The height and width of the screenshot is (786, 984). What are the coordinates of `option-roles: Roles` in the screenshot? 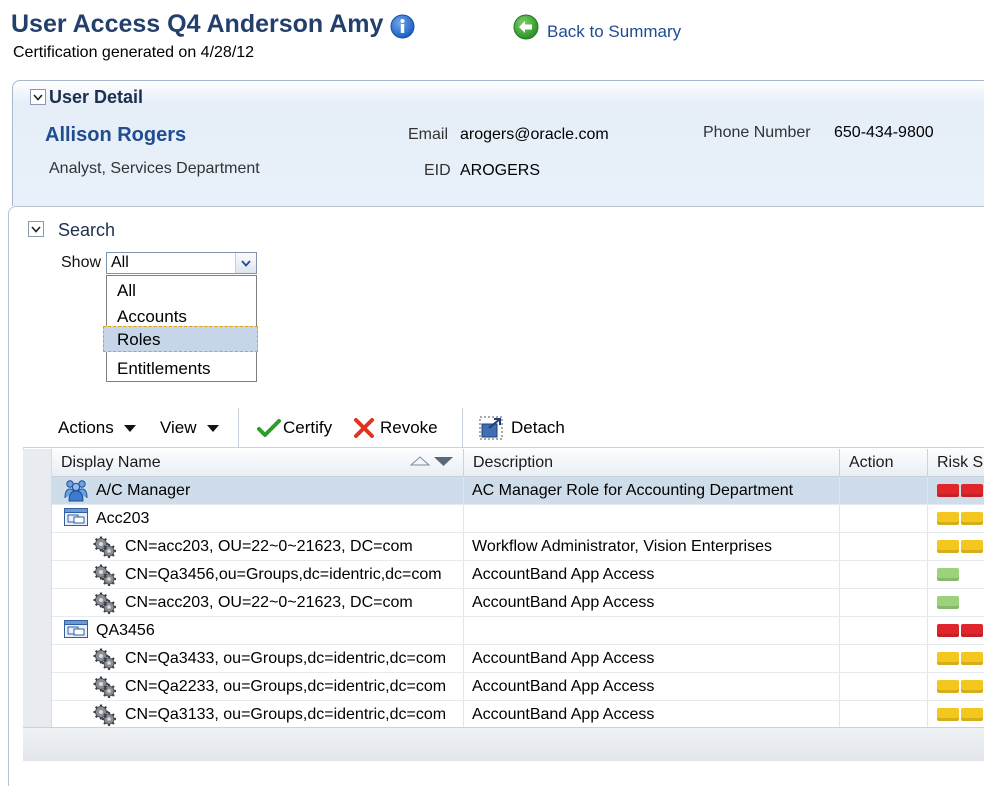 It's located at (180, 339).